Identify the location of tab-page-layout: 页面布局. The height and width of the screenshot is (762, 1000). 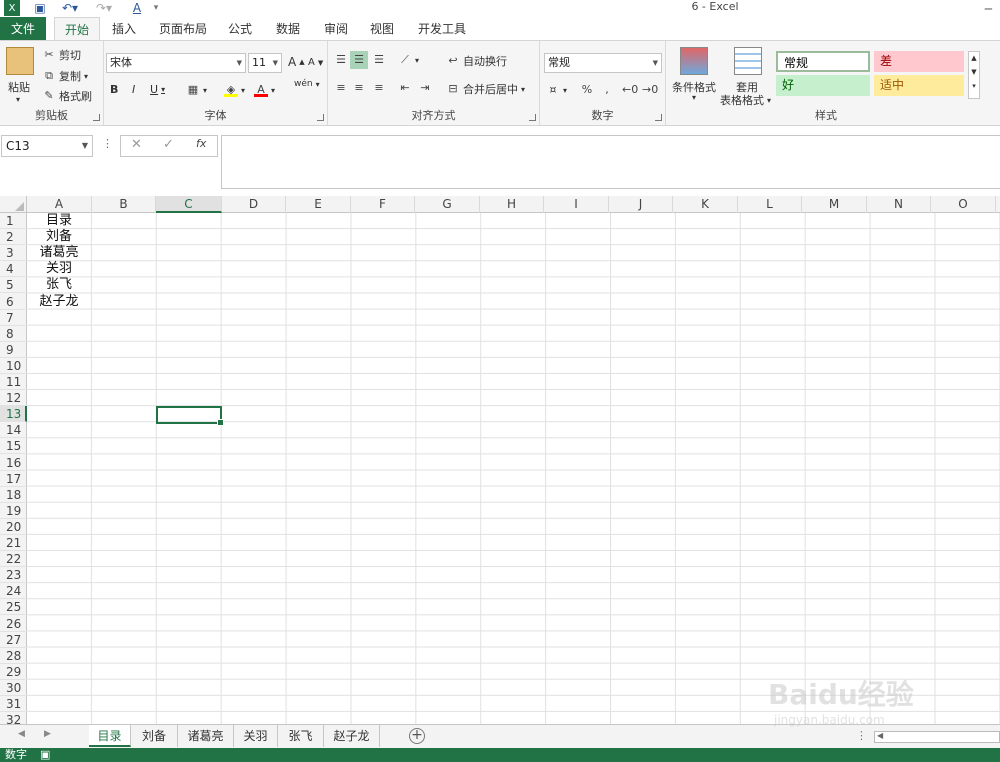
(183, 29).